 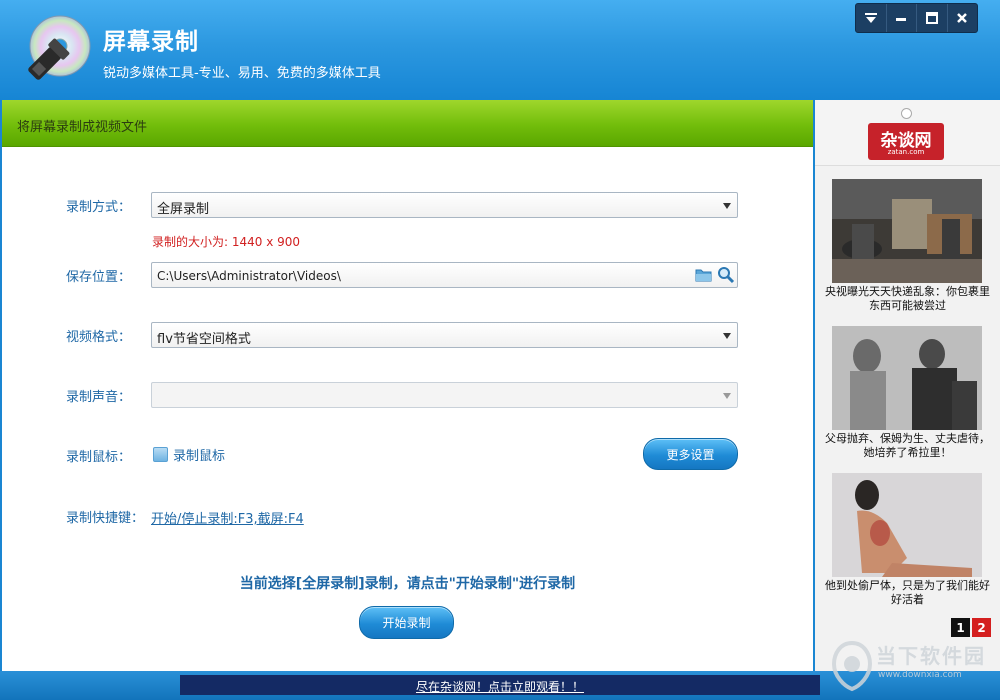 What do you see at coordinates (99, 397) in the screenshot?
I see `audio-label: 录制声音：` at bounding box center [99, 397].